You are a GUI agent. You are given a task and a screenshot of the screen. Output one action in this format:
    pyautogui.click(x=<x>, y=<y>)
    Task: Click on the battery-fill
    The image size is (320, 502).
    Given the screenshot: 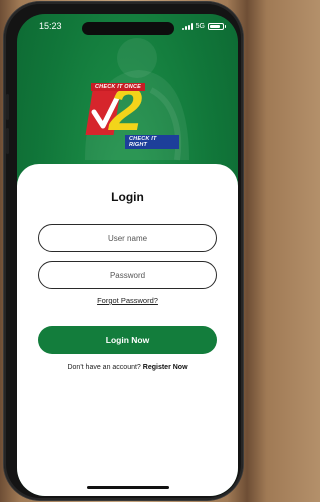 What is the action you would take?
    pyautogui.click(x=215, y=26)
    